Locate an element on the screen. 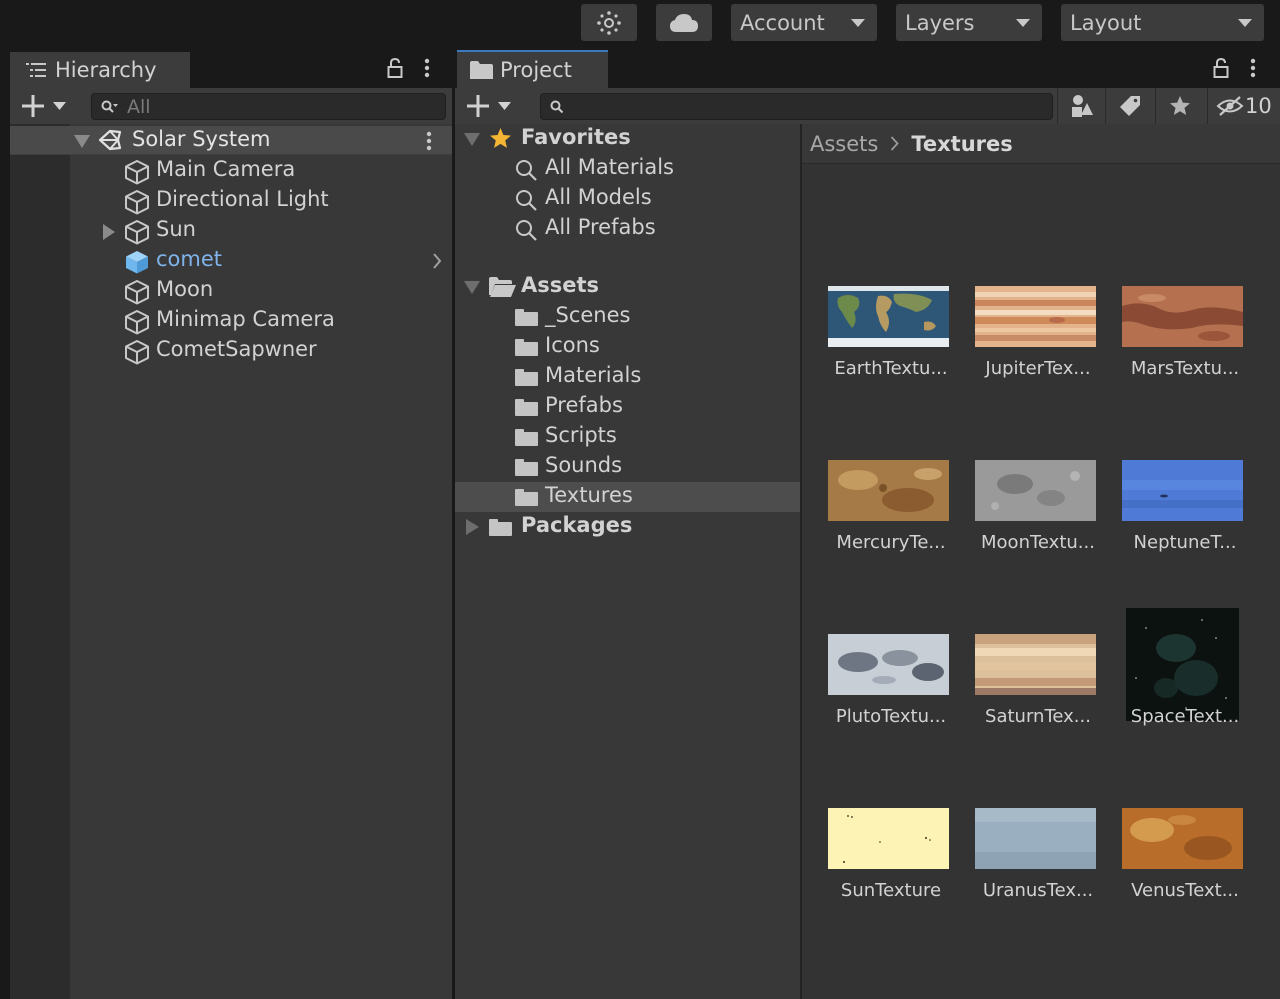 The height and width of the screenshot is (999, 1280). hidden-packages-toggle: 10 is located at coordinates (1243, 106).